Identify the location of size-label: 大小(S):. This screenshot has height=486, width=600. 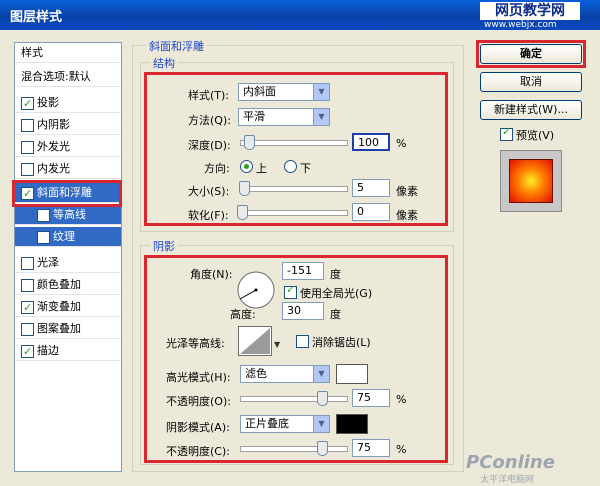
(209, 191).